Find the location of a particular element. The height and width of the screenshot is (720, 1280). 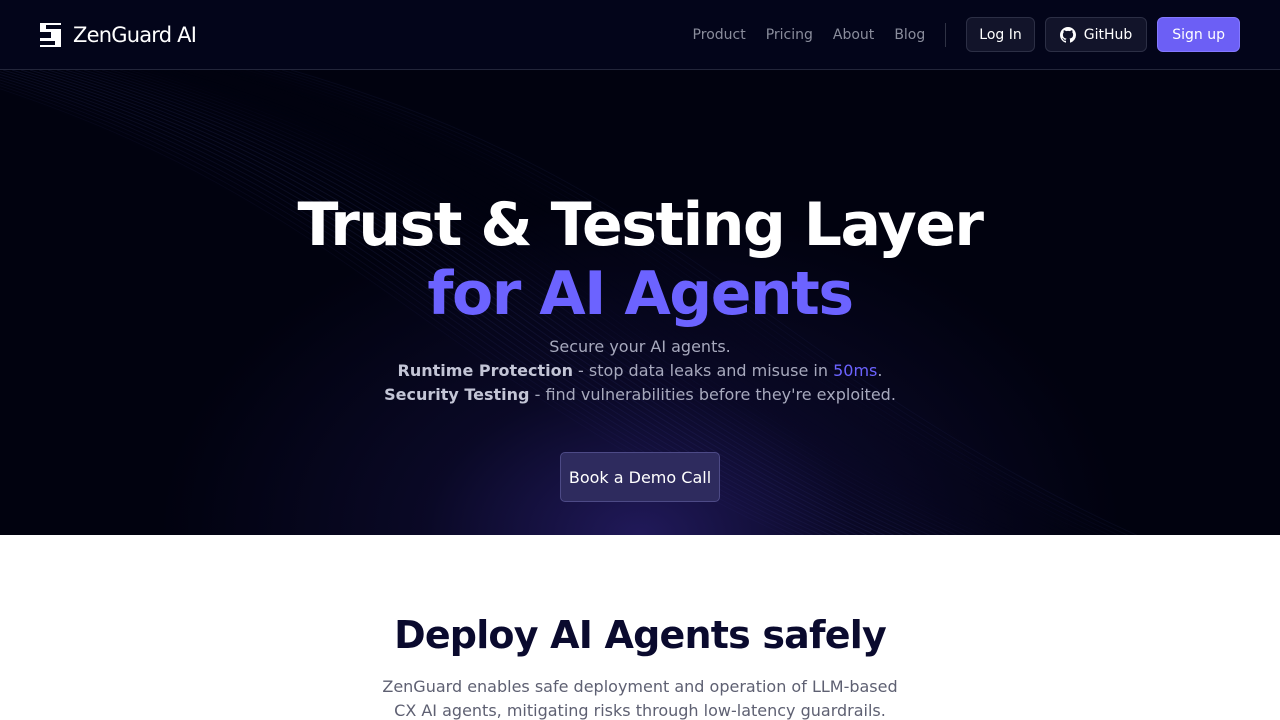

nav-link-pricing: Pricing is located at coordinates (789, 35).